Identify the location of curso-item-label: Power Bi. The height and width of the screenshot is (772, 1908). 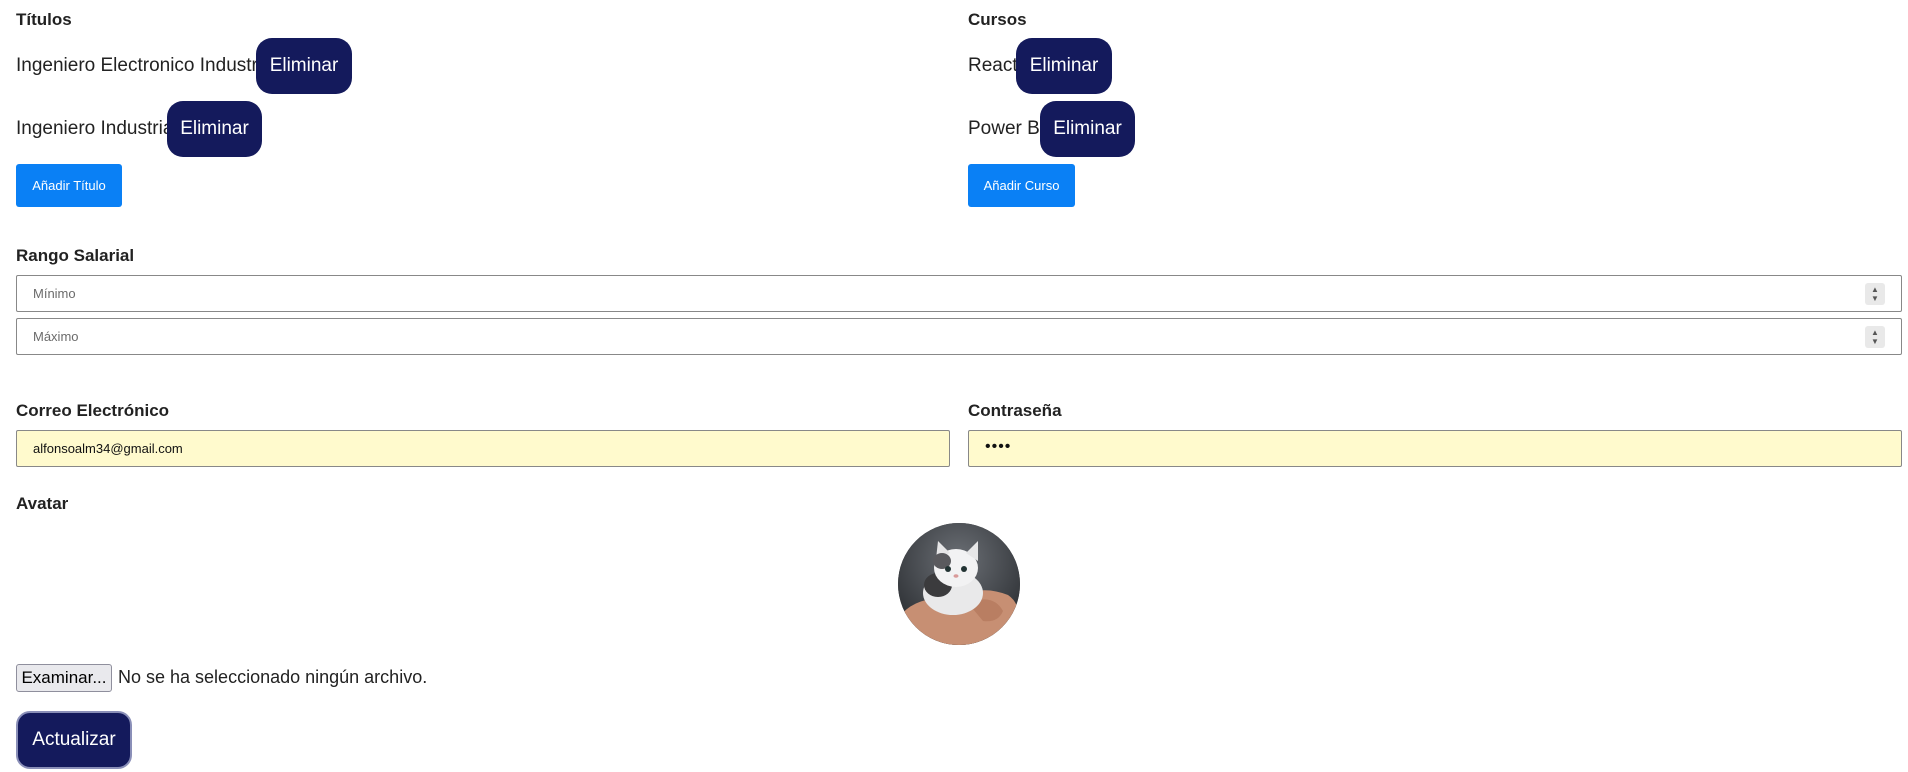
(1006, 128).